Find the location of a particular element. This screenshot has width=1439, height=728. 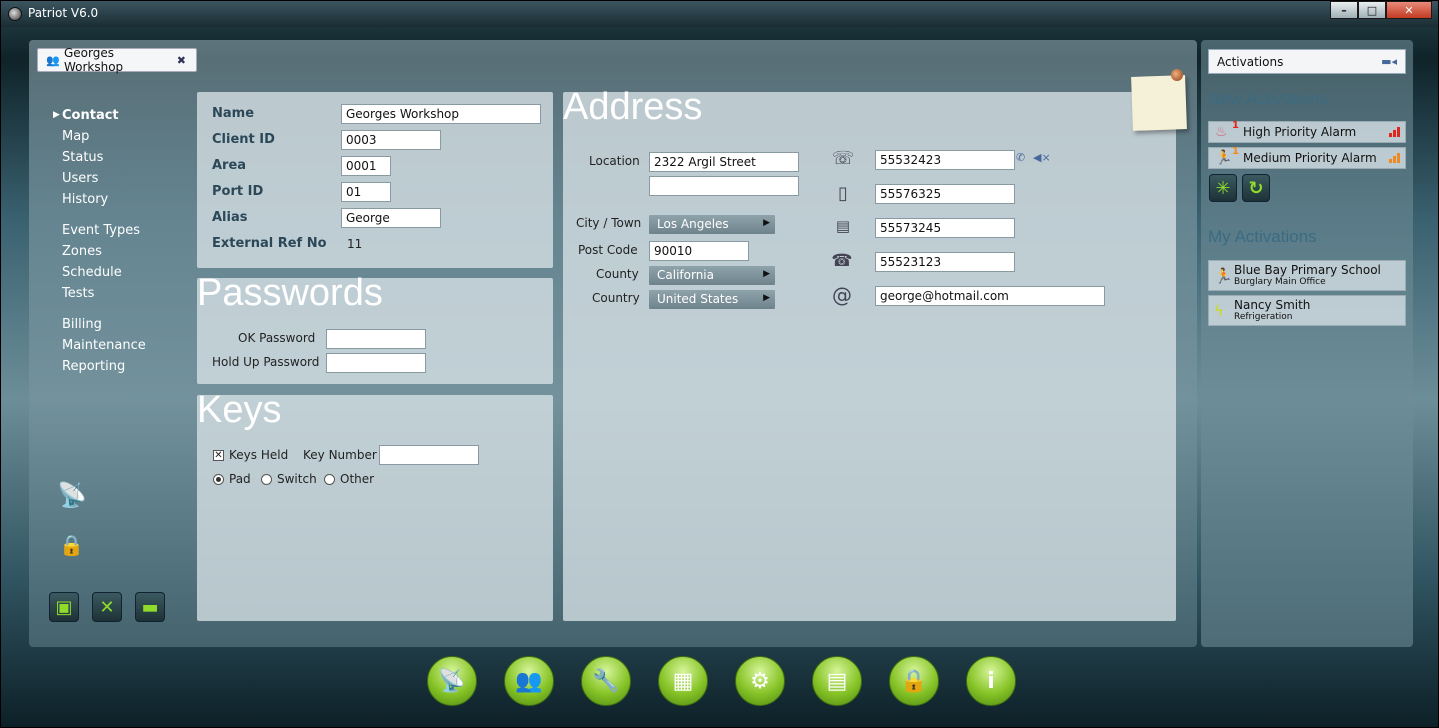

fire-icon: ♨ is located at coordinates (1221, 132).